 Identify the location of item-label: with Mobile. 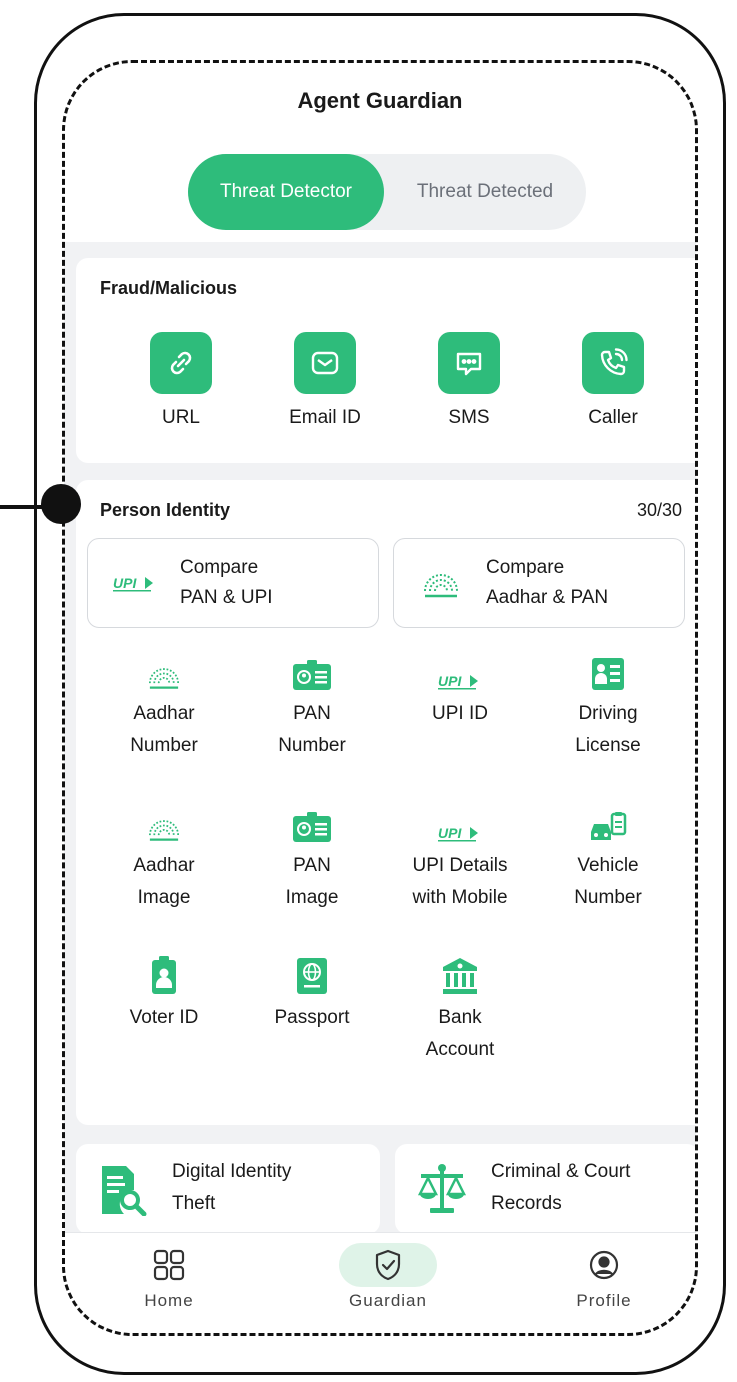
(460, 897).